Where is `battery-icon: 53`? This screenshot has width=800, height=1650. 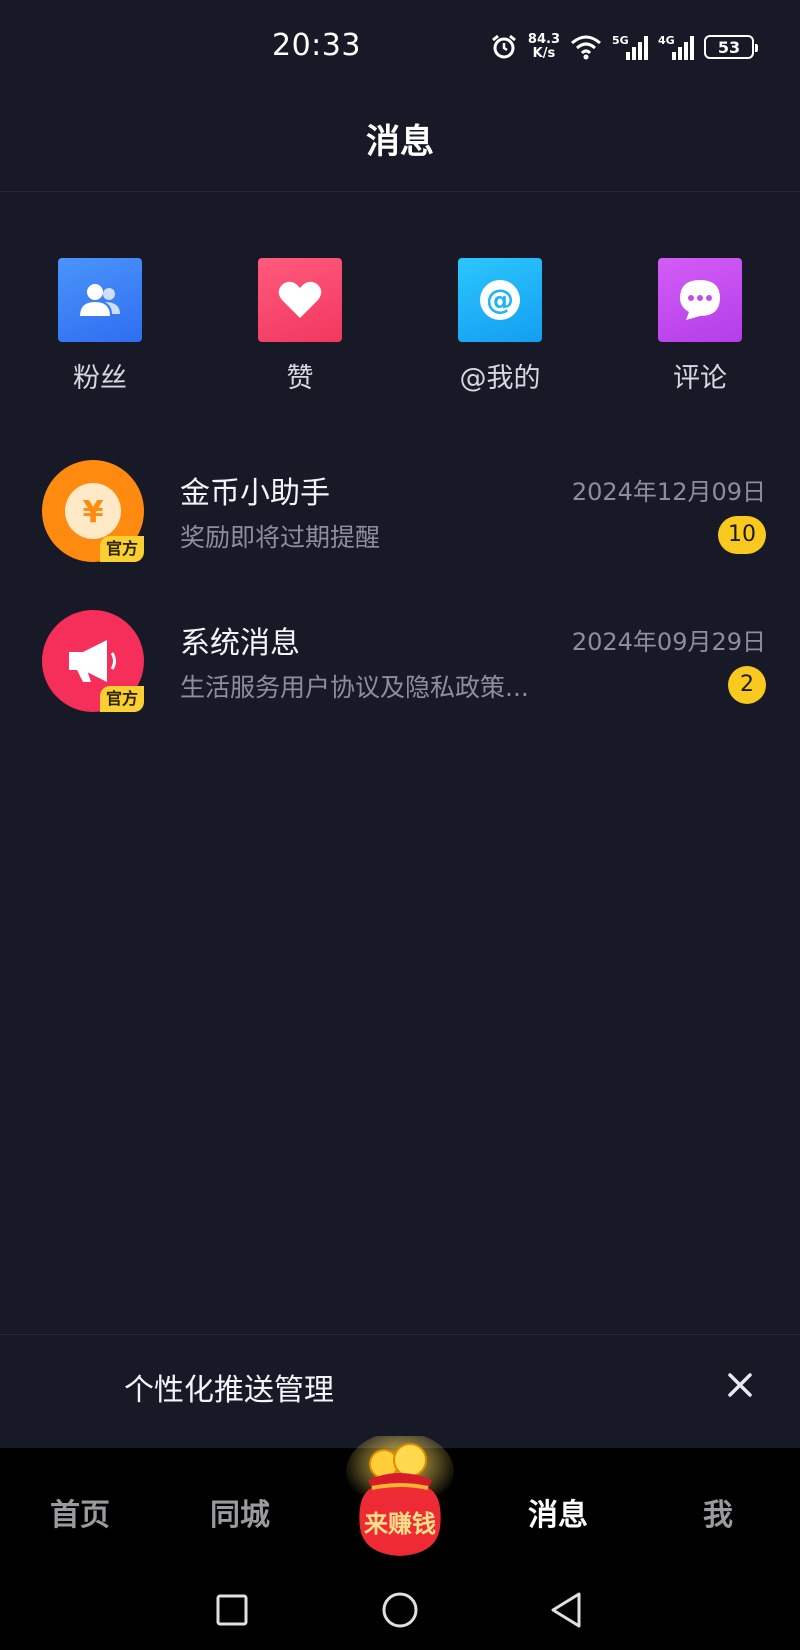
battery-icon: 53 is located at coordinates (731, 47).